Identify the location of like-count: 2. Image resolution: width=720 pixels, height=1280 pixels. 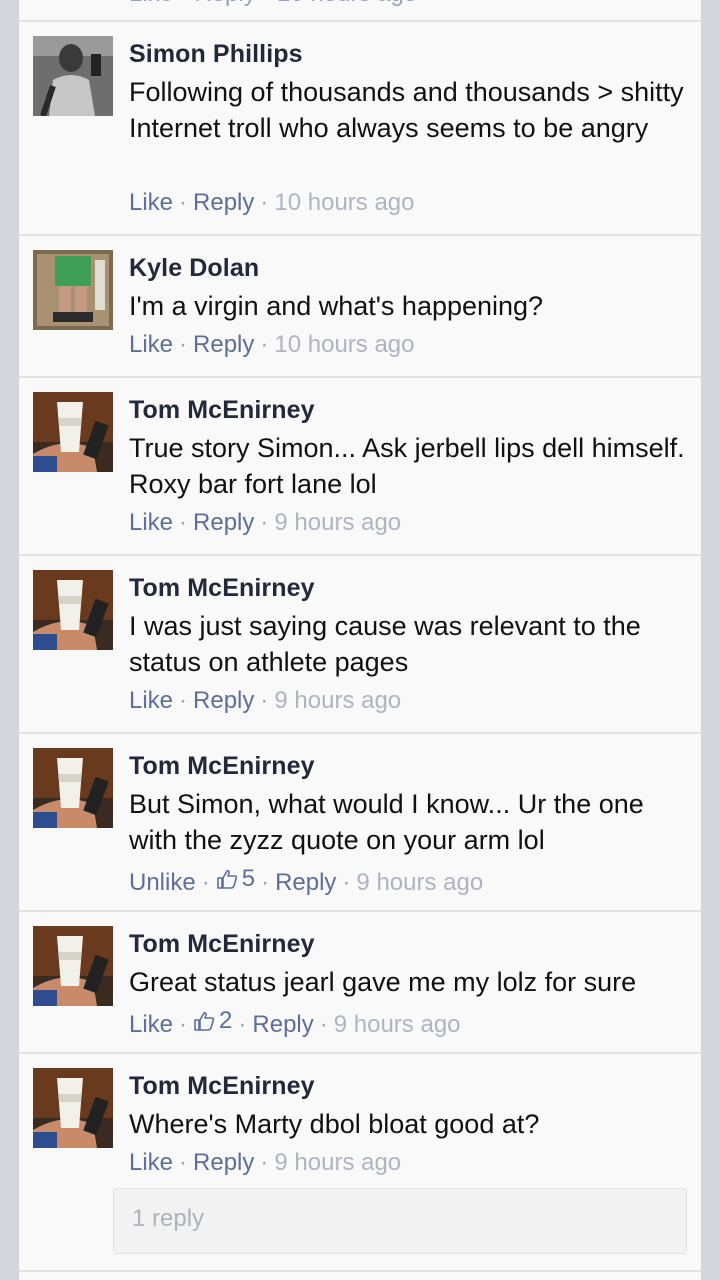
(212, 1021).